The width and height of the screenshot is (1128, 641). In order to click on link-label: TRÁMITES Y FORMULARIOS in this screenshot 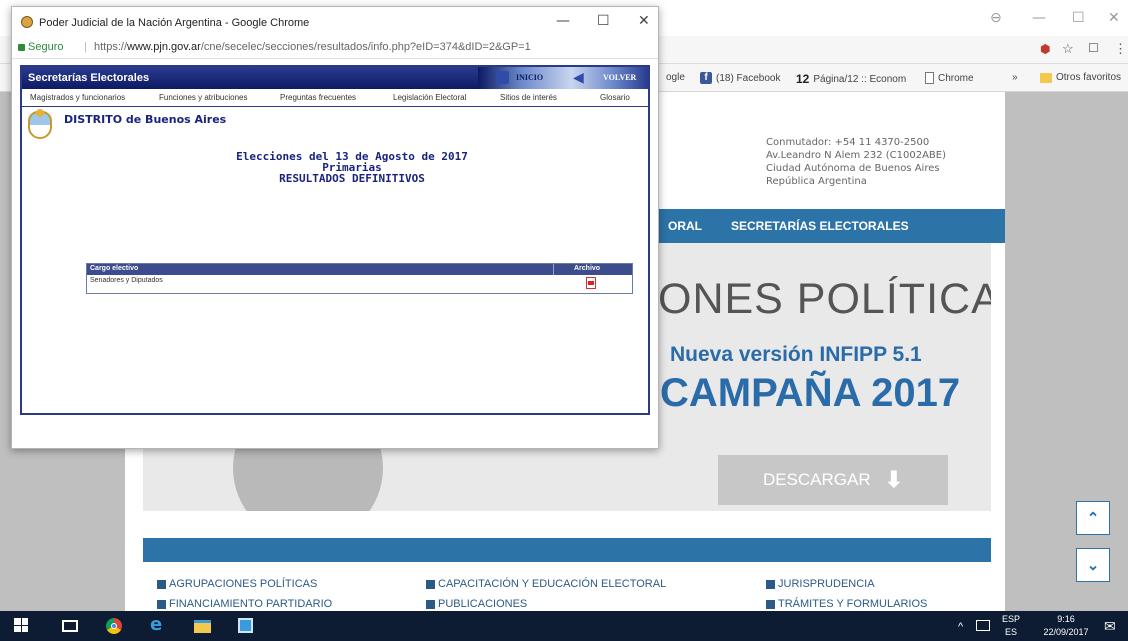, I will do `click(853, 604)`.